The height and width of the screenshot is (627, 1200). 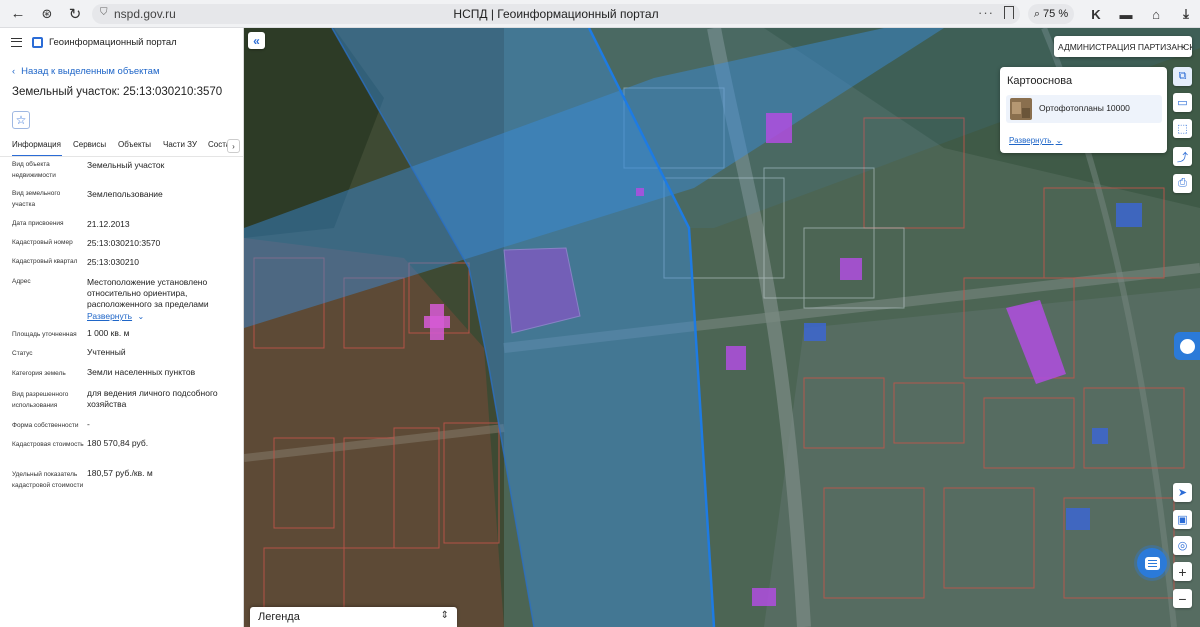 I want to click on expand-collapse-icon: ⇕, so click(x=445, y=615).